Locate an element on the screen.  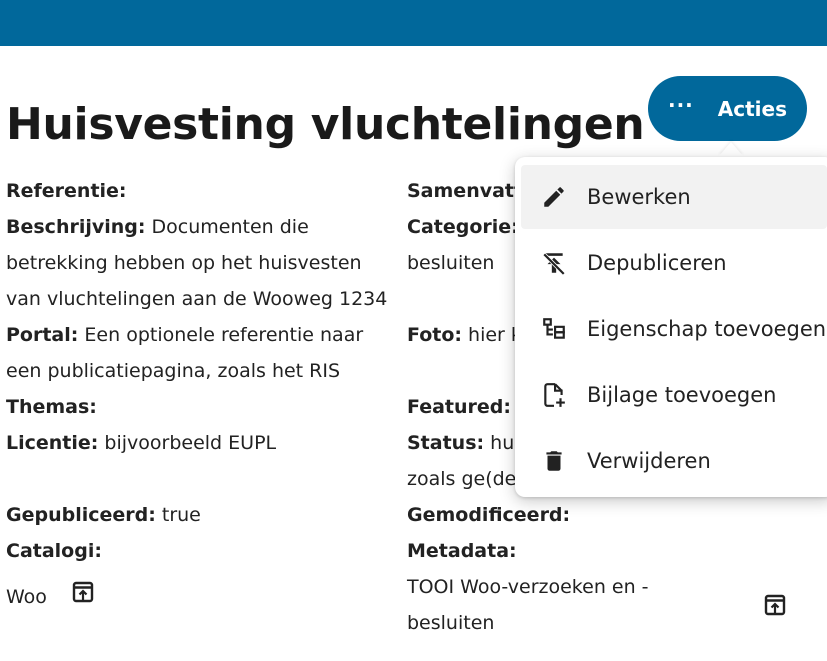
menu-item-label: Bewerken is located at coordinates (639, 197).